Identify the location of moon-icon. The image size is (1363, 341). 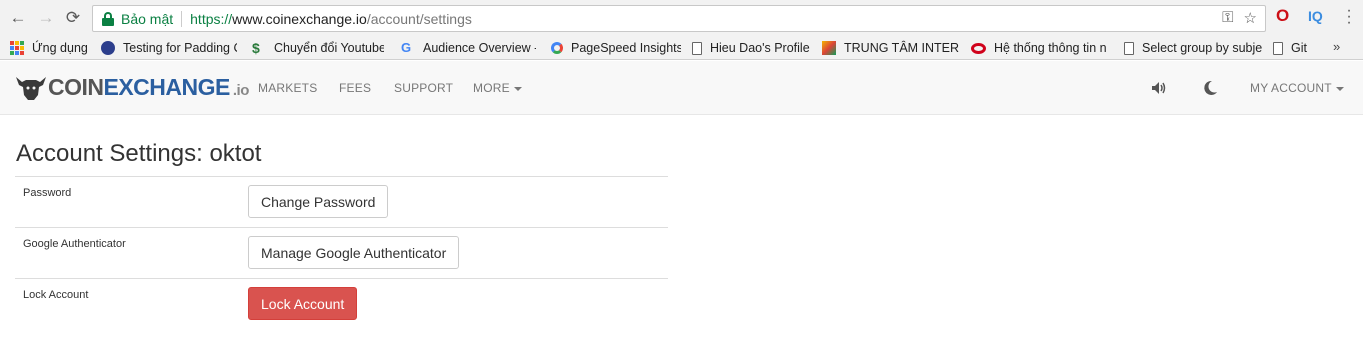
(1210, 88).